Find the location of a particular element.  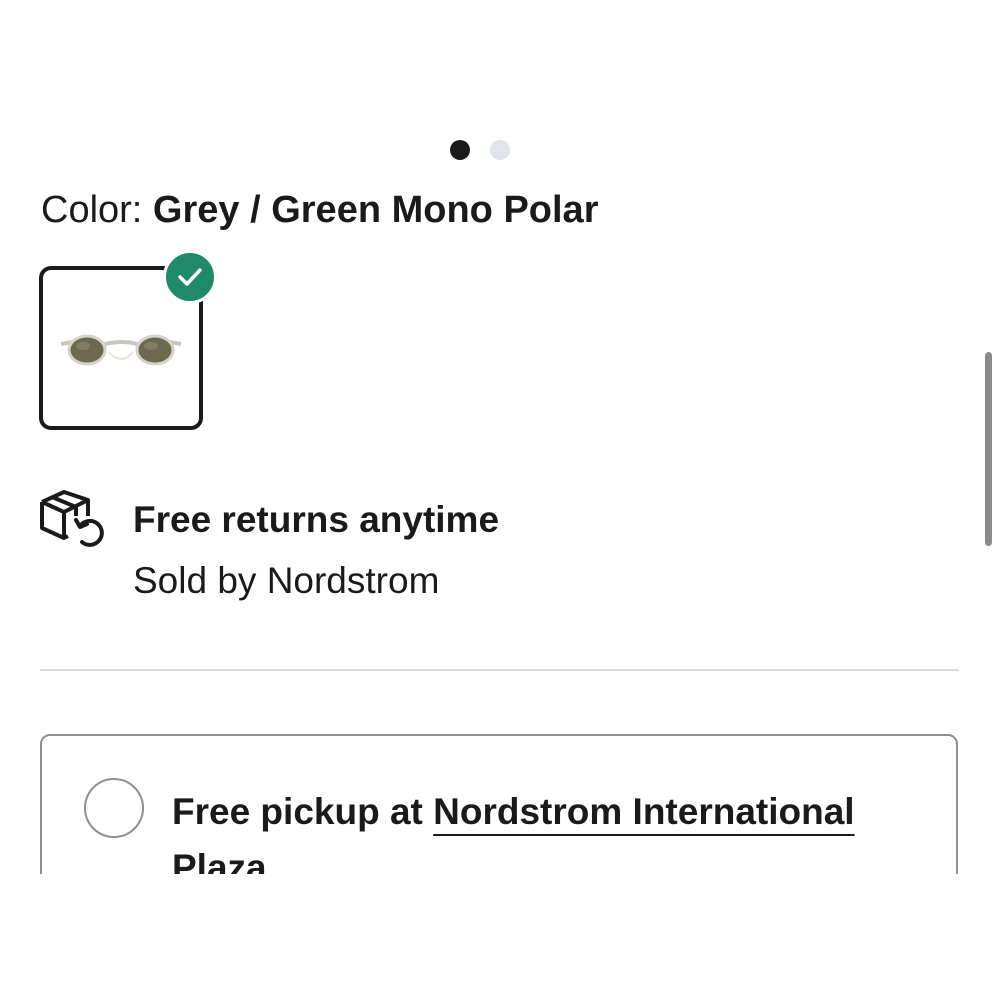

color-value: Grey / Green Mono Polar is located at coordinates (375, 210).